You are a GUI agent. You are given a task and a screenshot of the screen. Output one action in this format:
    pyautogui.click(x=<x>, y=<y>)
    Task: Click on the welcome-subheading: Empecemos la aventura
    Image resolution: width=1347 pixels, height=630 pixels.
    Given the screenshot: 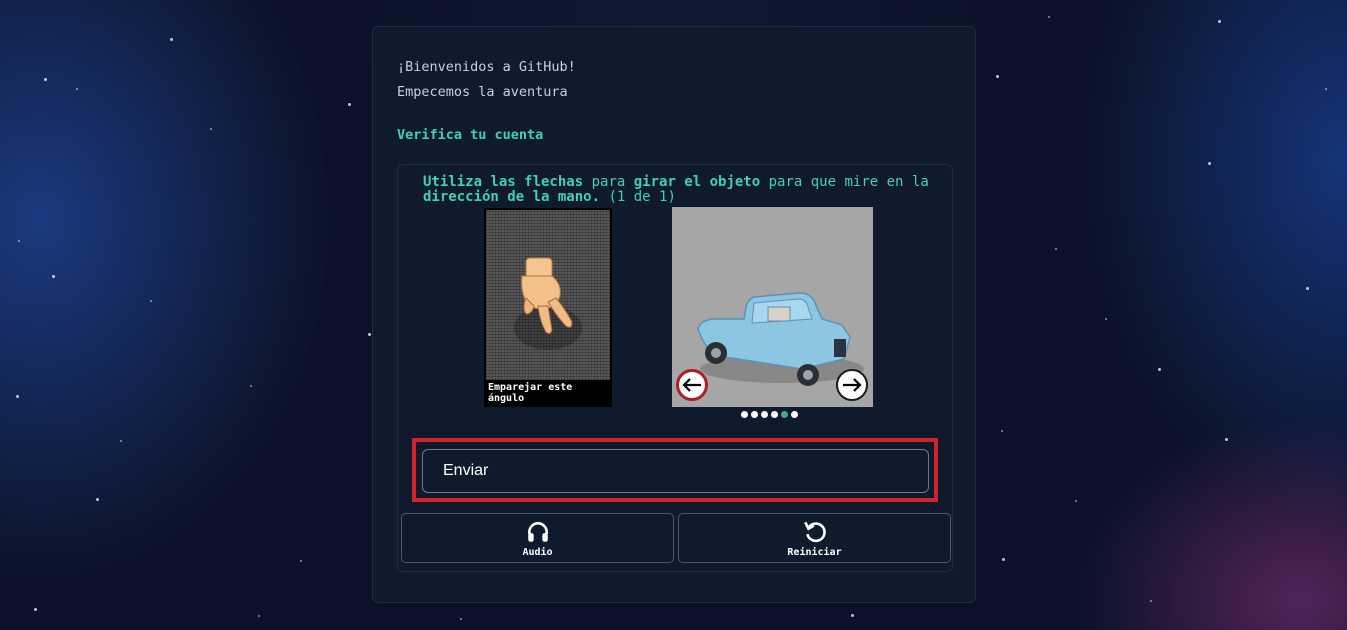 What is the action you would take?
    pyautogui.click(x=482, y=92)
    